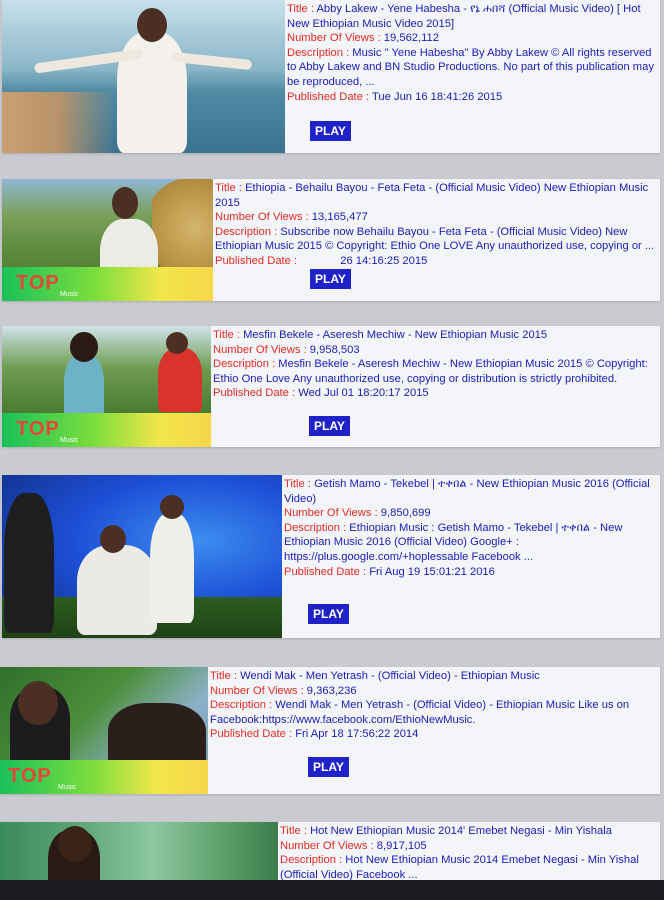 Image resolution: width=664 pixels, height=900 pixels. I want to click on video-views: Number Of Views : 19,562,112, so click(363, 38).